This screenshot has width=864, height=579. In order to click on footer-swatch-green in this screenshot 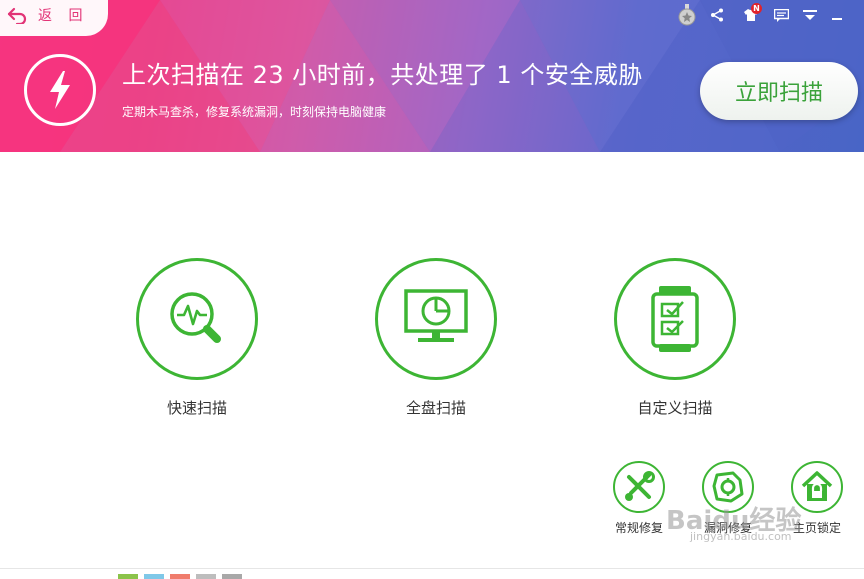, I will do `click(128, 576)`.